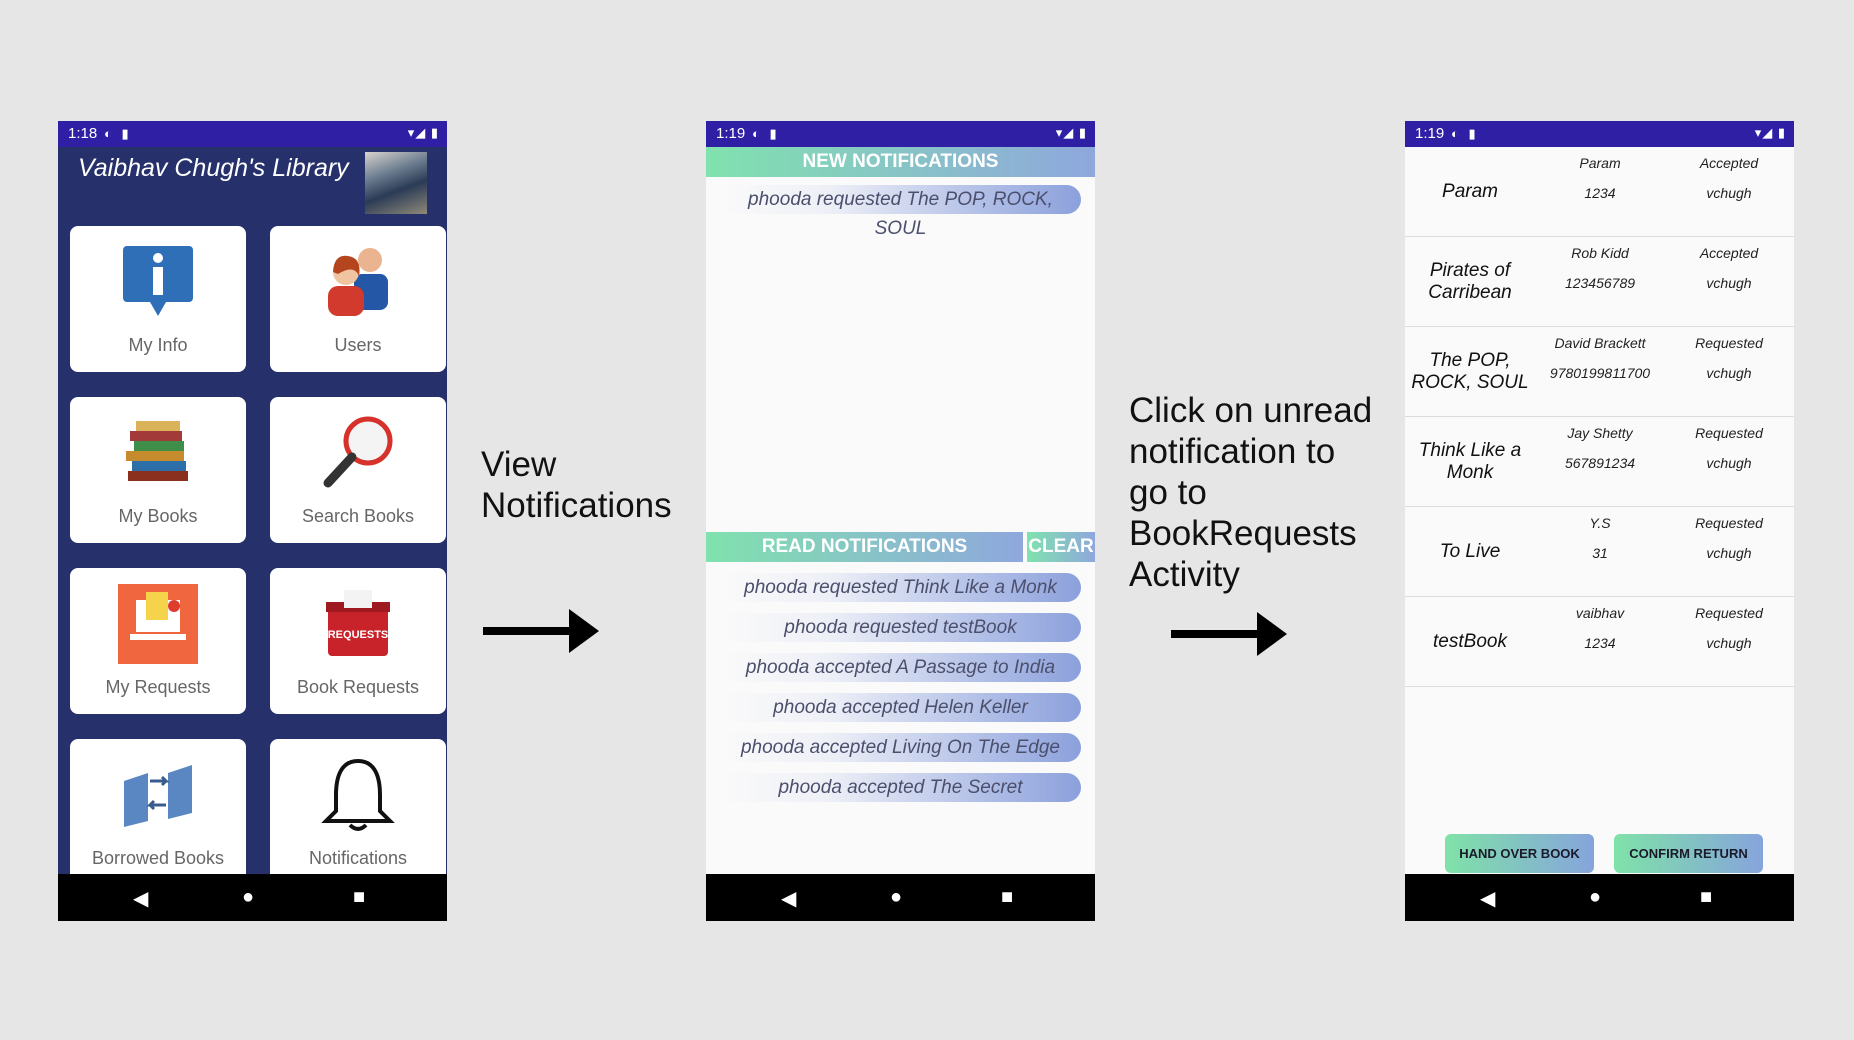 The width and height of the screenshot is (1854, 1040). Describe the element at coordinates (358, 282) in the screenshot. I see `users-icon` at that location.